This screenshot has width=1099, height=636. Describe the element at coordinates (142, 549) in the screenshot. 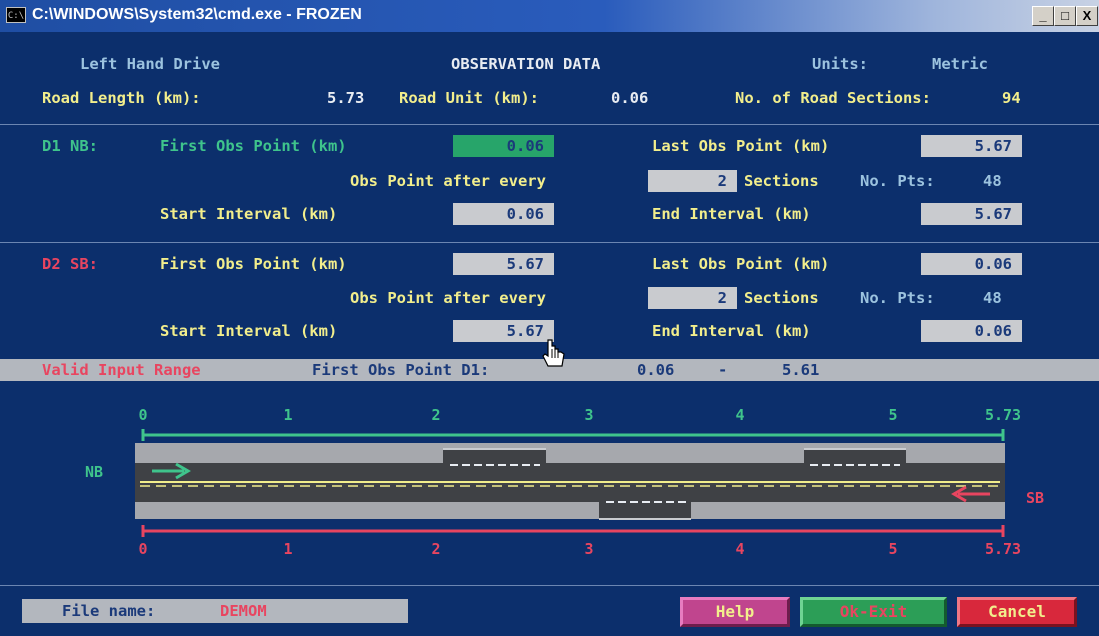

I see `sb-tick-label: 0` at that location.